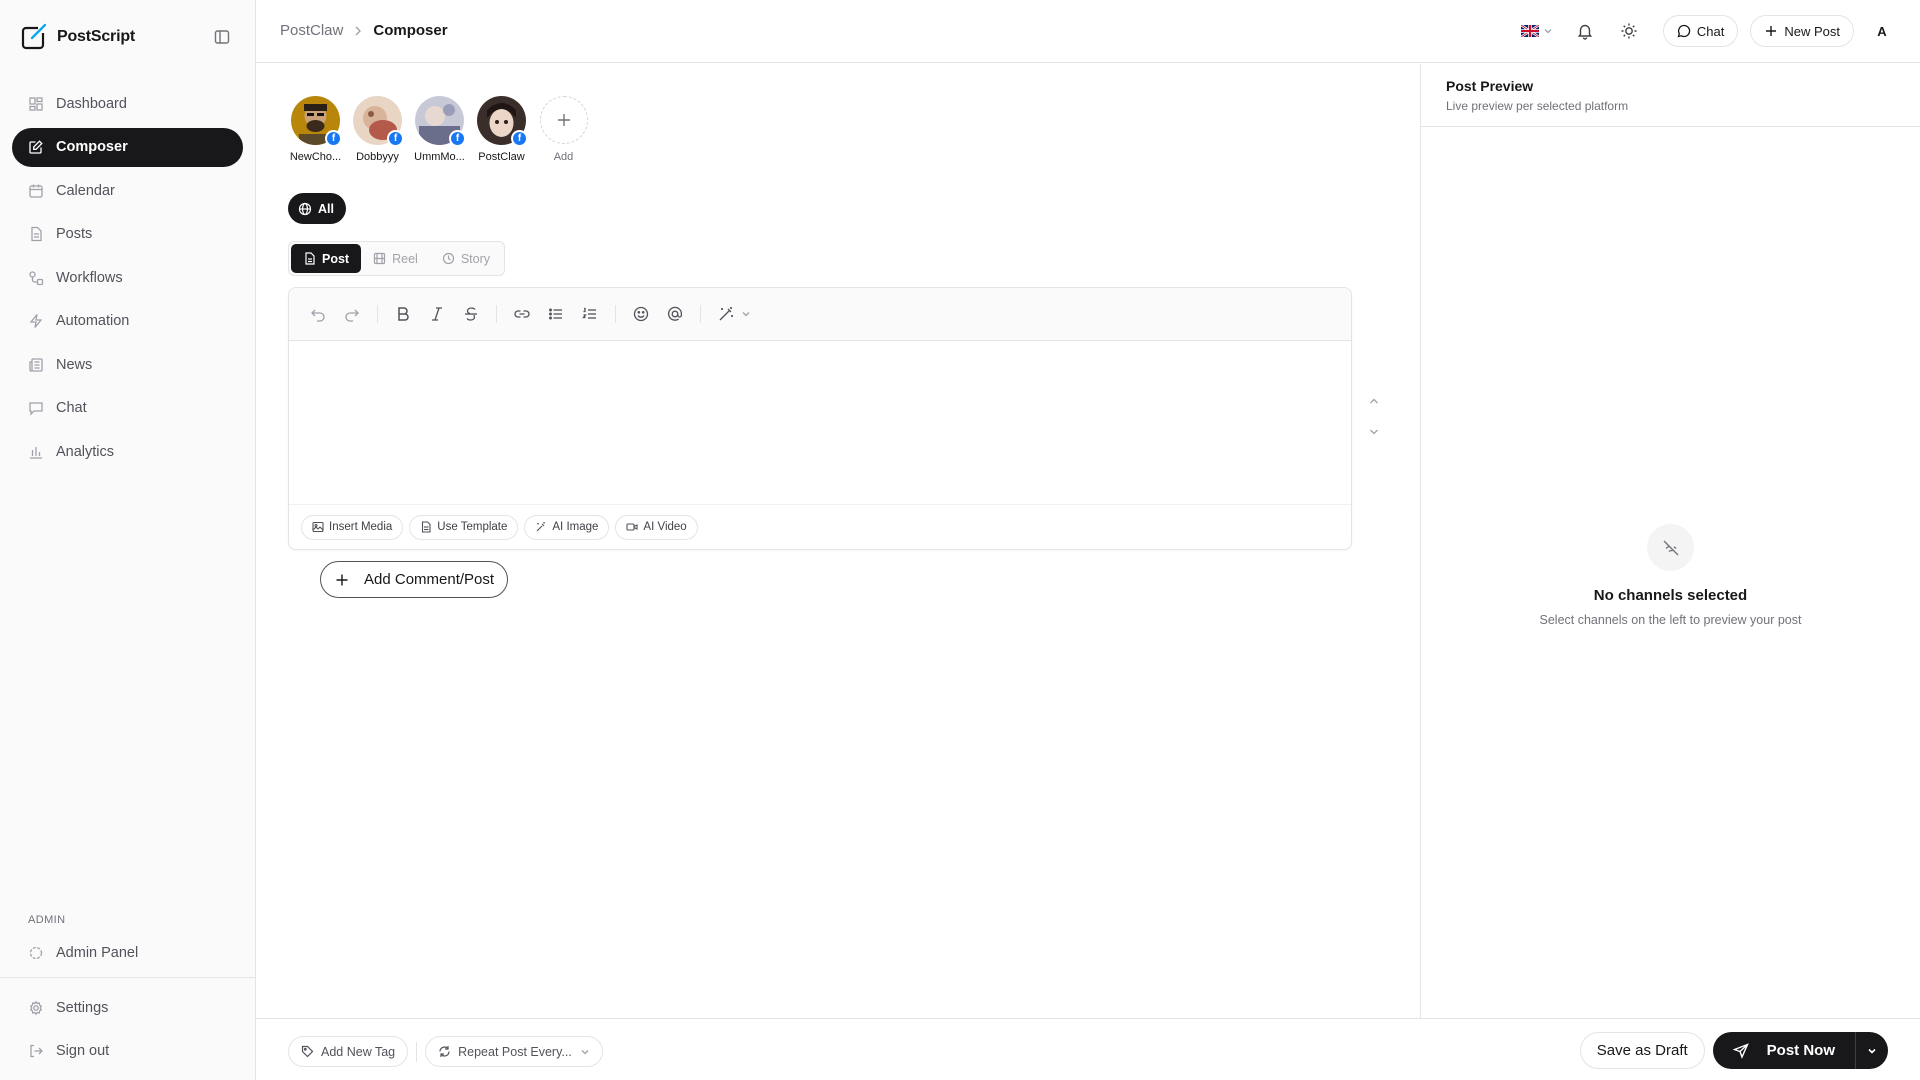 The width and height of the screenshot is (1920, 1080). I want to click on numbered-list-icon, so click(590, 314).